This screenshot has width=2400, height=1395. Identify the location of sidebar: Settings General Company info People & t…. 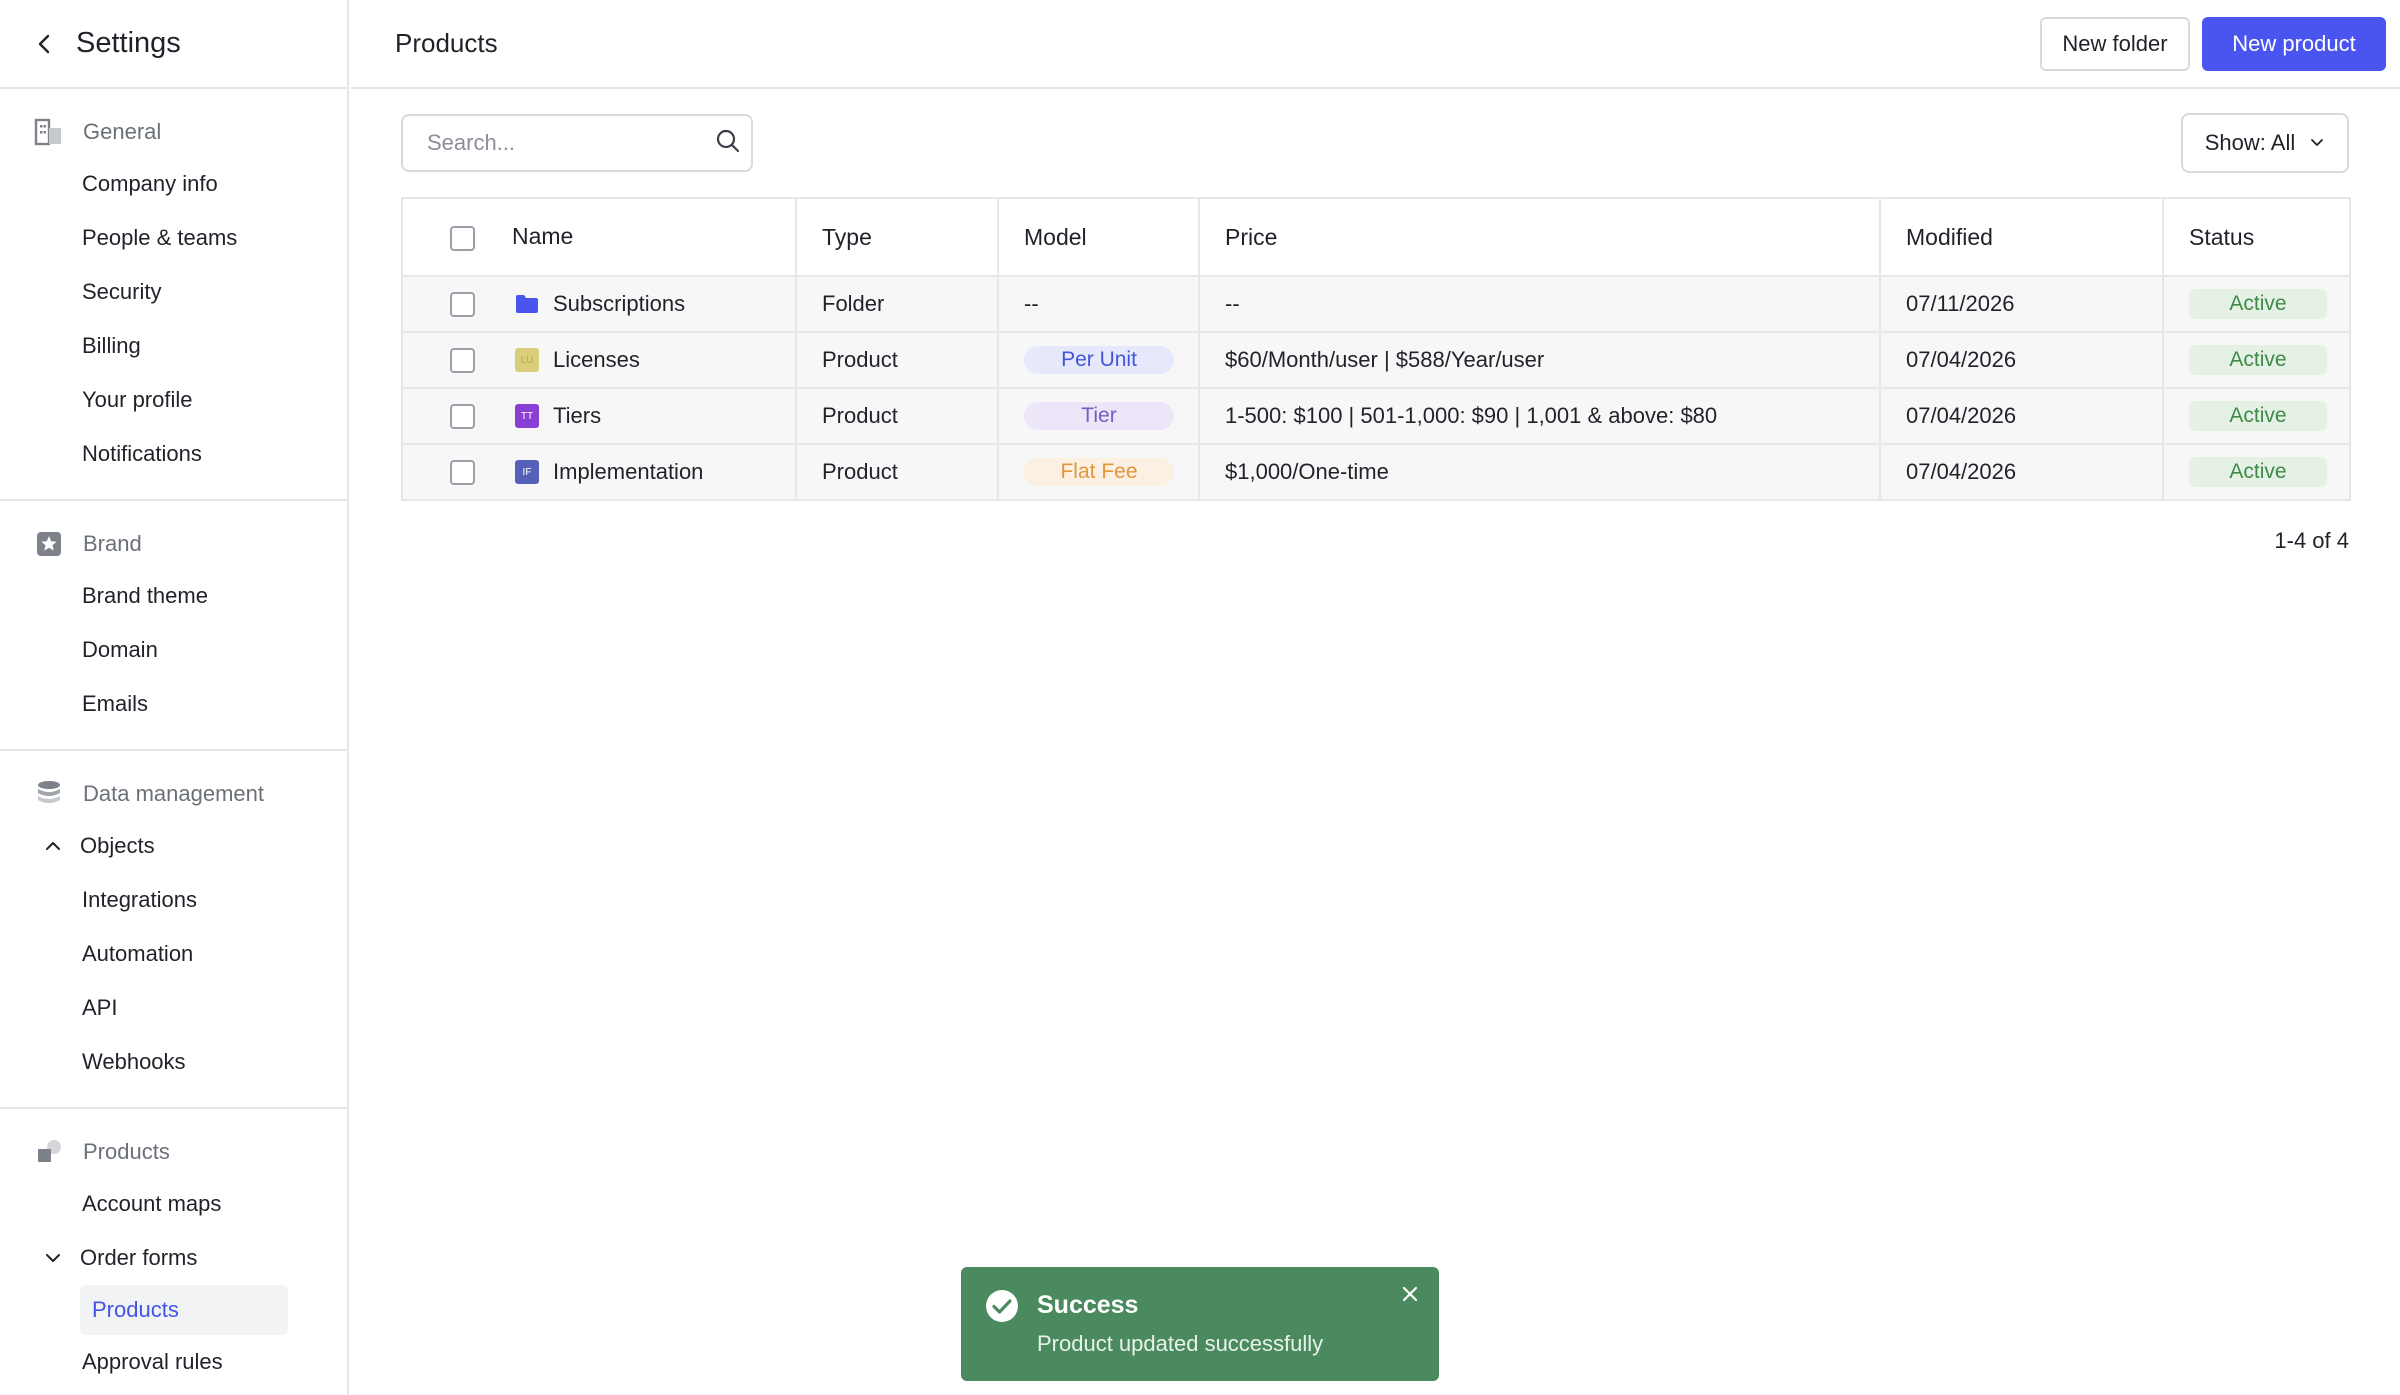
(174, 697).